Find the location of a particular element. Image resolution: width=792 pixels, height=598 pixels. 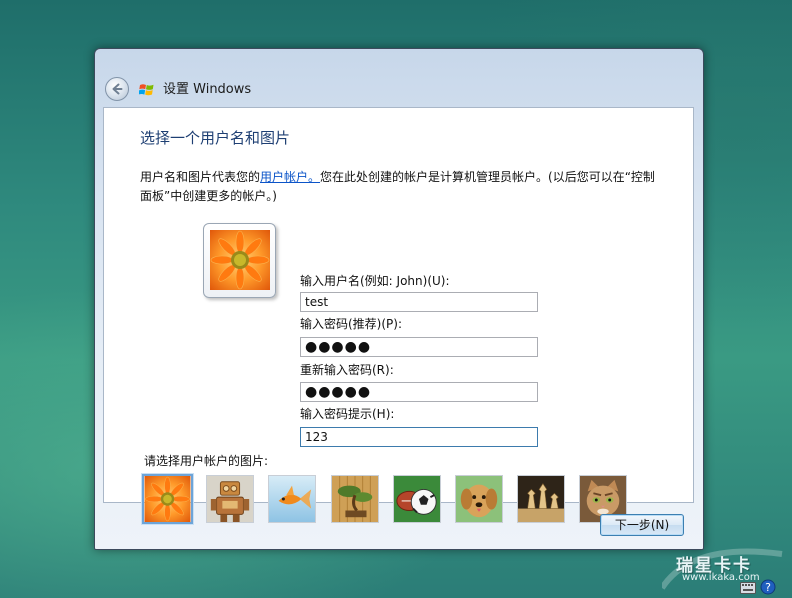

back-button is located at coordinates (117, 89).